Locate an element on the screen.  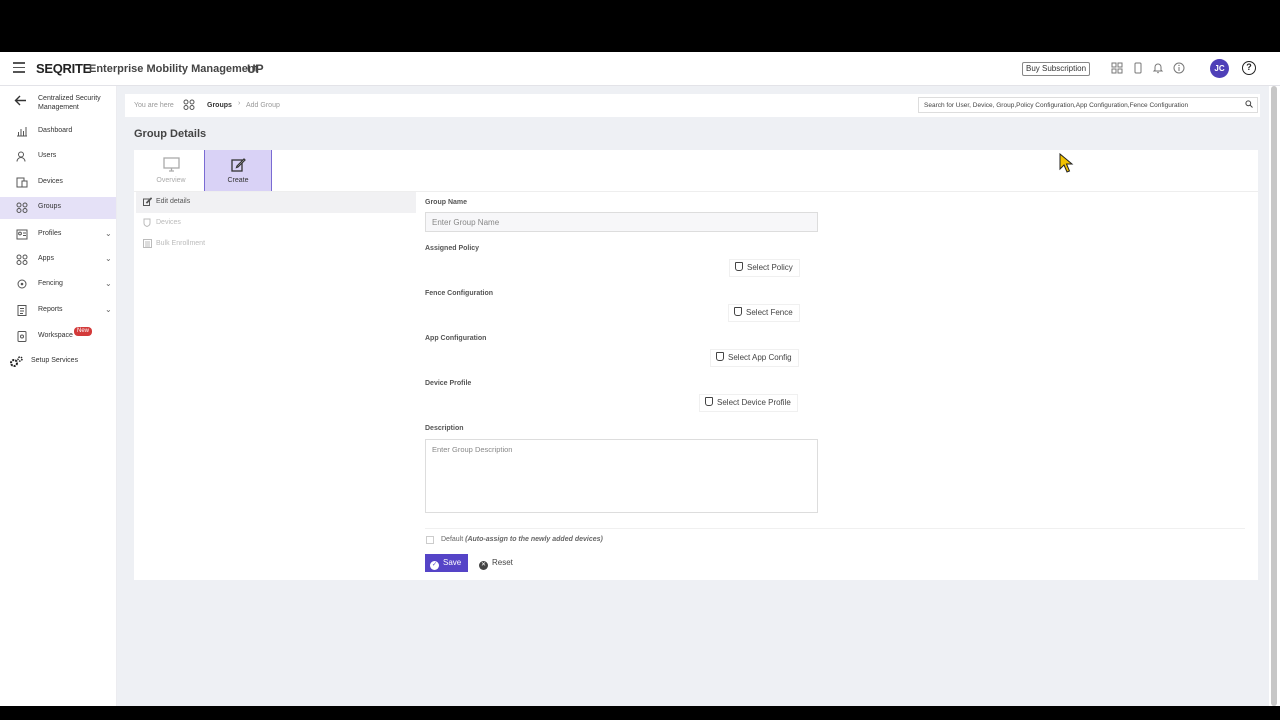
mobile-device-icon is located at coordinates (1138, 69).